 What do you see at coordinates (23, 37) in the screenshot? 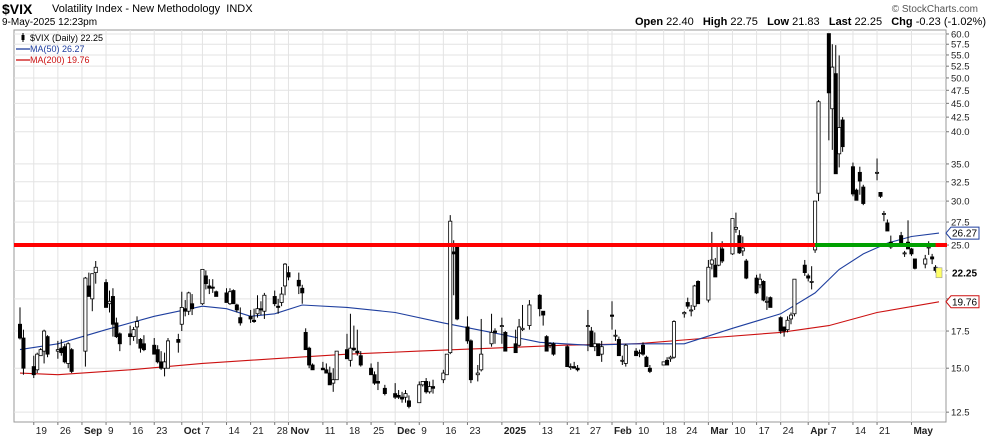
I see `legend-candle-icon-body` at bounding box center [23, 37].